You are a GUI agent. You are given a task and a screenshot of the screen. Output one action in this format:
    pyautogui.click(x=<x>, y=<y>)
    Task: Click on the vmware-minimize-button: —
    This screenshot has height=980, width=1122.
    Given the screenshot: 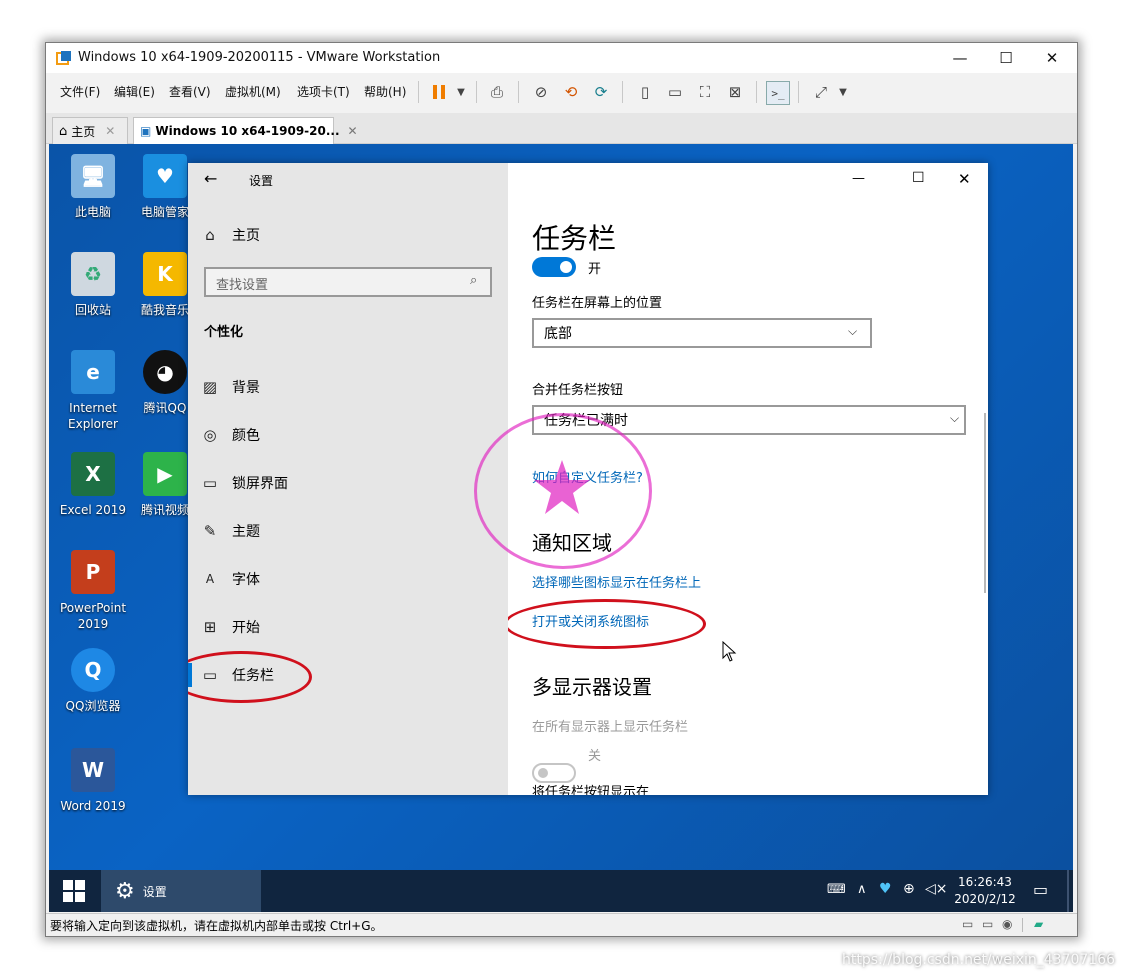 What is the action you would take?
    pyautogui.click(x=960, y=58)
    